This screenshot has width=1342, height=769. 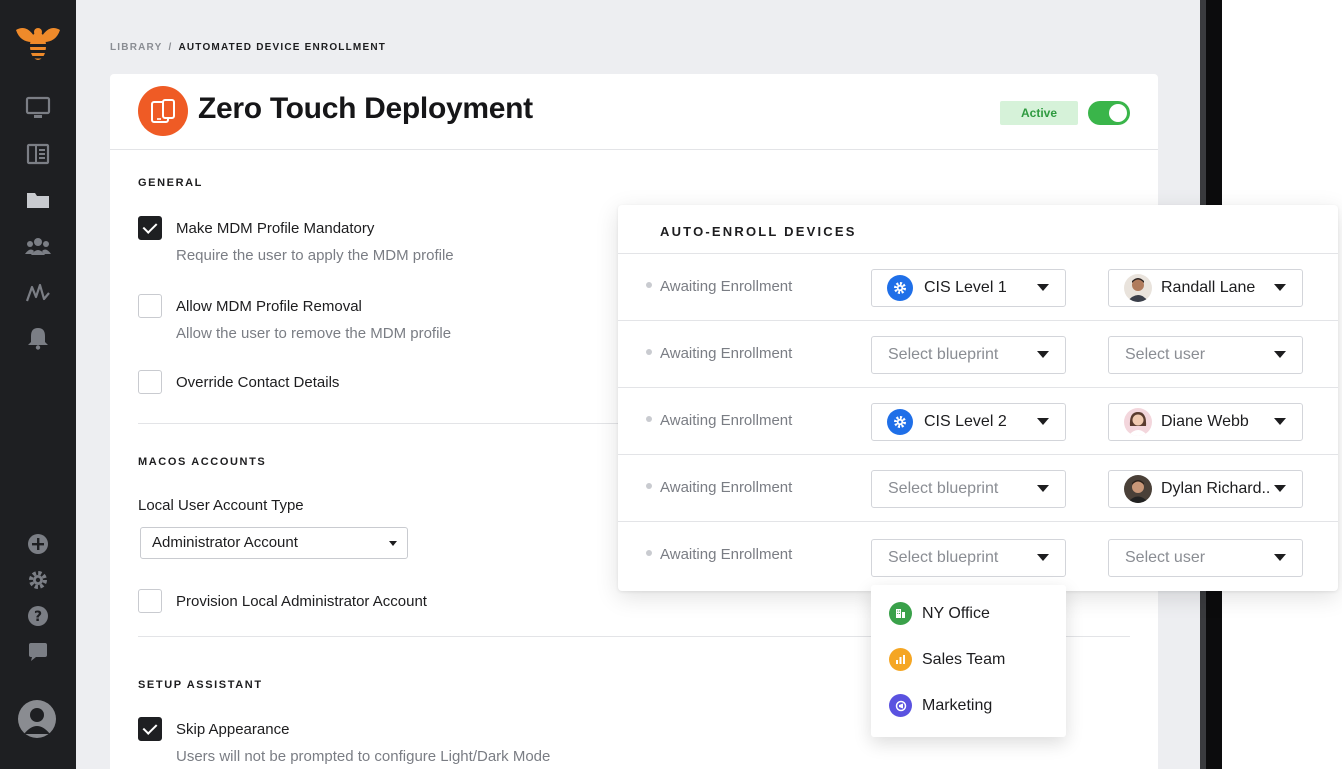 What do you see at coordinates (38, 108) in the screenshot?
I see `computer-icon` at bounding box center [38, 108].